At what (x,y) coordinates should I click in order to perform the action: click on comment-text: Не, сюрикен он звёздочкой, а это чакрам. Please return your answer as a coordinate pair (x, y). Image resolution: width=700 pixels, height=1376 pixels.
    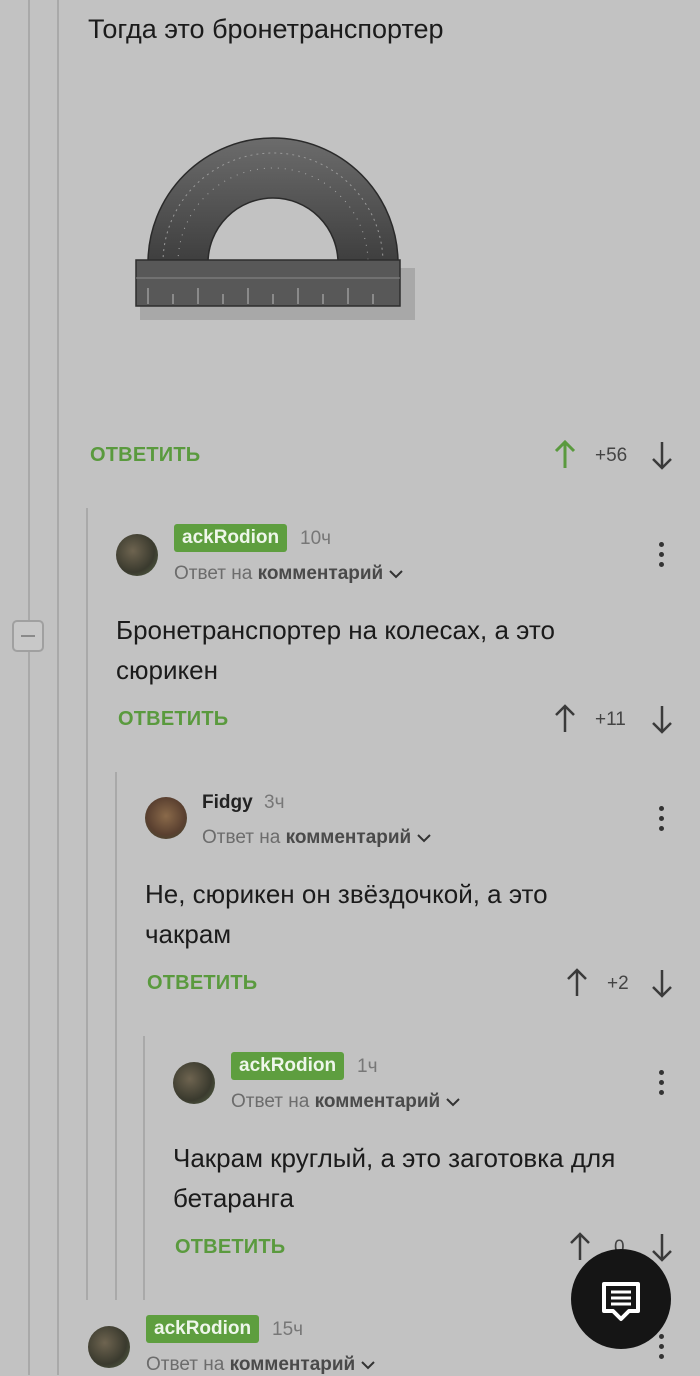
    Looking at the image, I should click on (346, 914).